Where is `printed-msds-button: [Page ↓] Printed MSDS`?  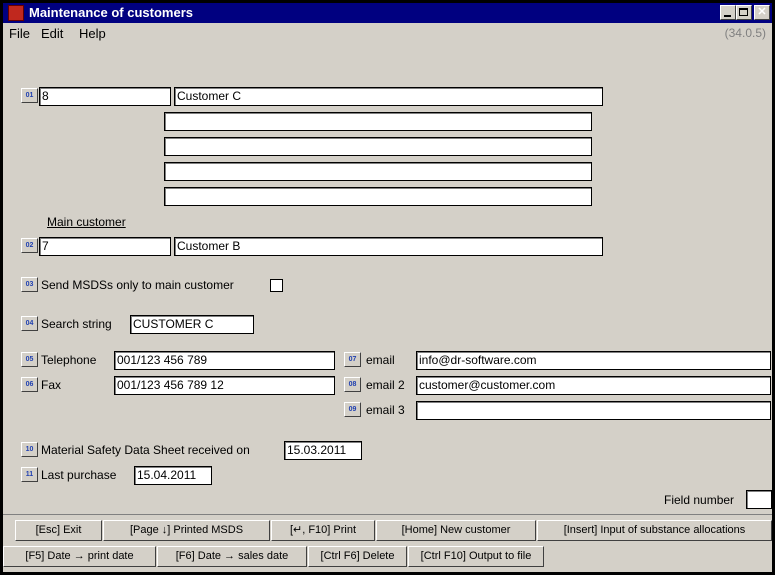
printed-msds-button: [Page ↓] Printed MSDS is located at coordinates (186, 530).